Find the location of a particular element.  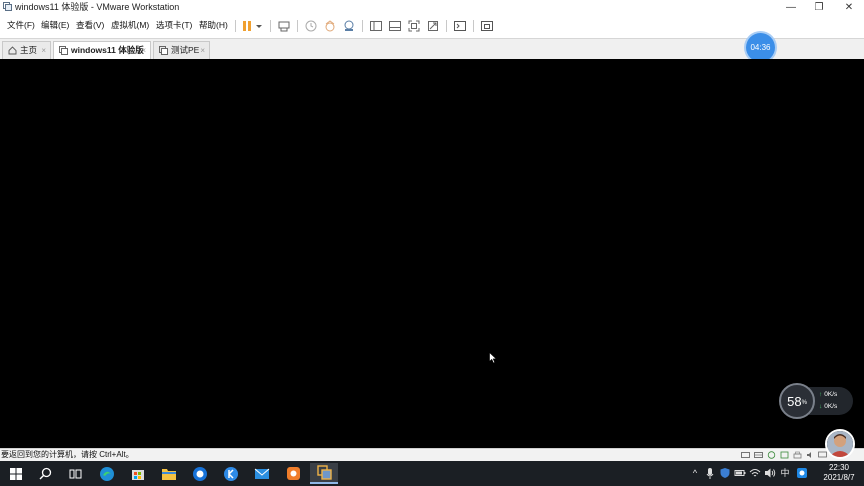

menu-help: 帮助(H) is located at coordinates (213, 25).